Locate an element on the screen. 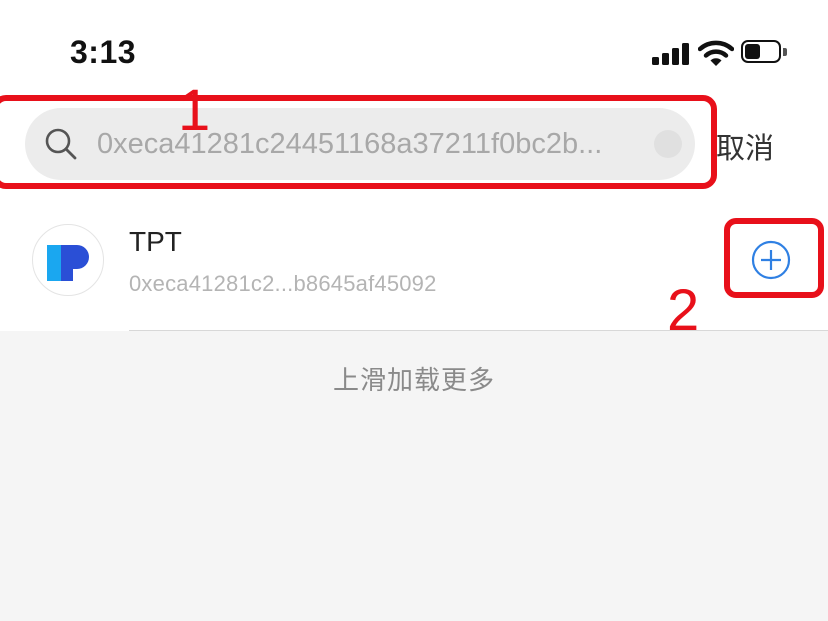  annotation-number-1: 1 is located at coordinates (194, 110).